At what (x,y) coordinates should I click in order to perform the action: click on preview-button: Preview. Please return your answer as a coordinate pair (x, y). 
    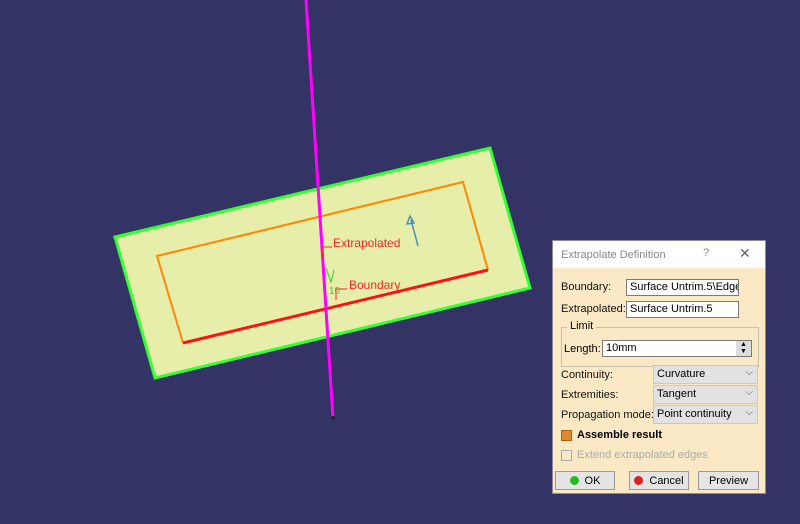
    Looking at the image, I should click on (728, 480).